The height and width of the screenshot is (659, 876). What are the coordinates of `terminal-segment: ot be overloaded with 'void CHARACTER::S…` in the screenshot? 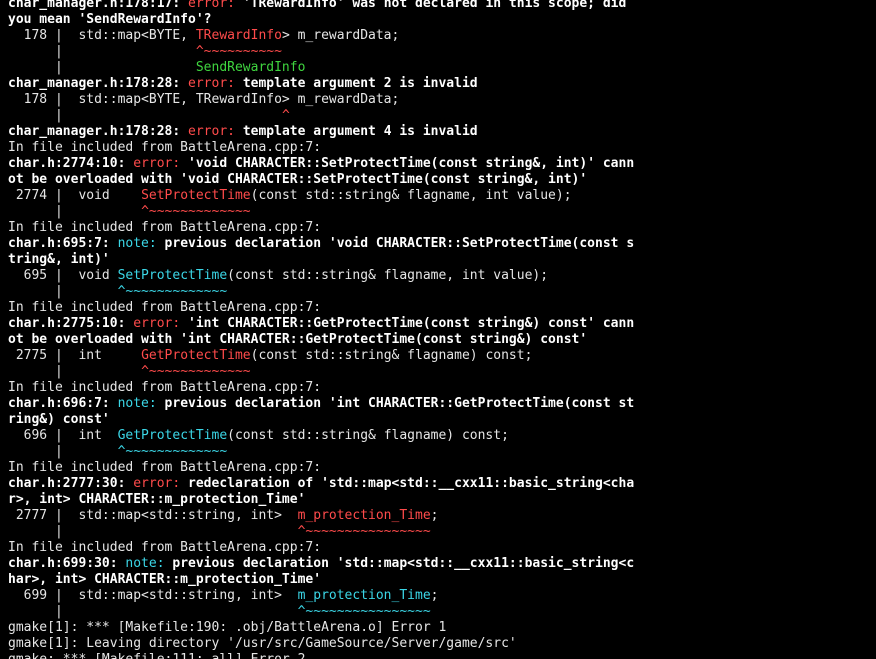 It's located at (298, 179).